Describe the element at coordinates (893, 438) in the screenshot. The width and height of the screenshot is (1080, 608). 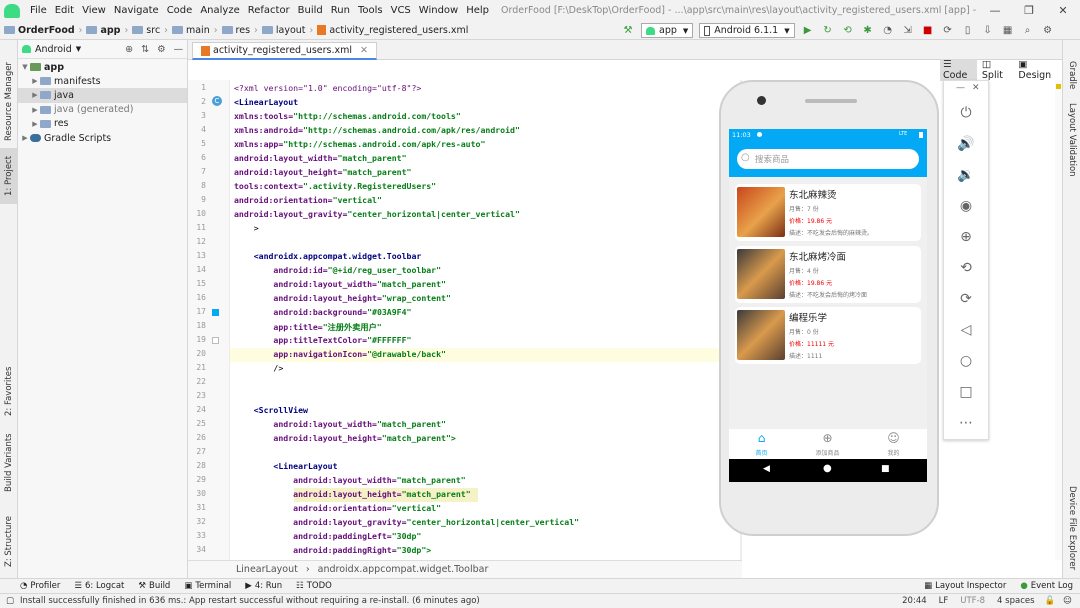
I see `profile-icon: ☺` at that location.